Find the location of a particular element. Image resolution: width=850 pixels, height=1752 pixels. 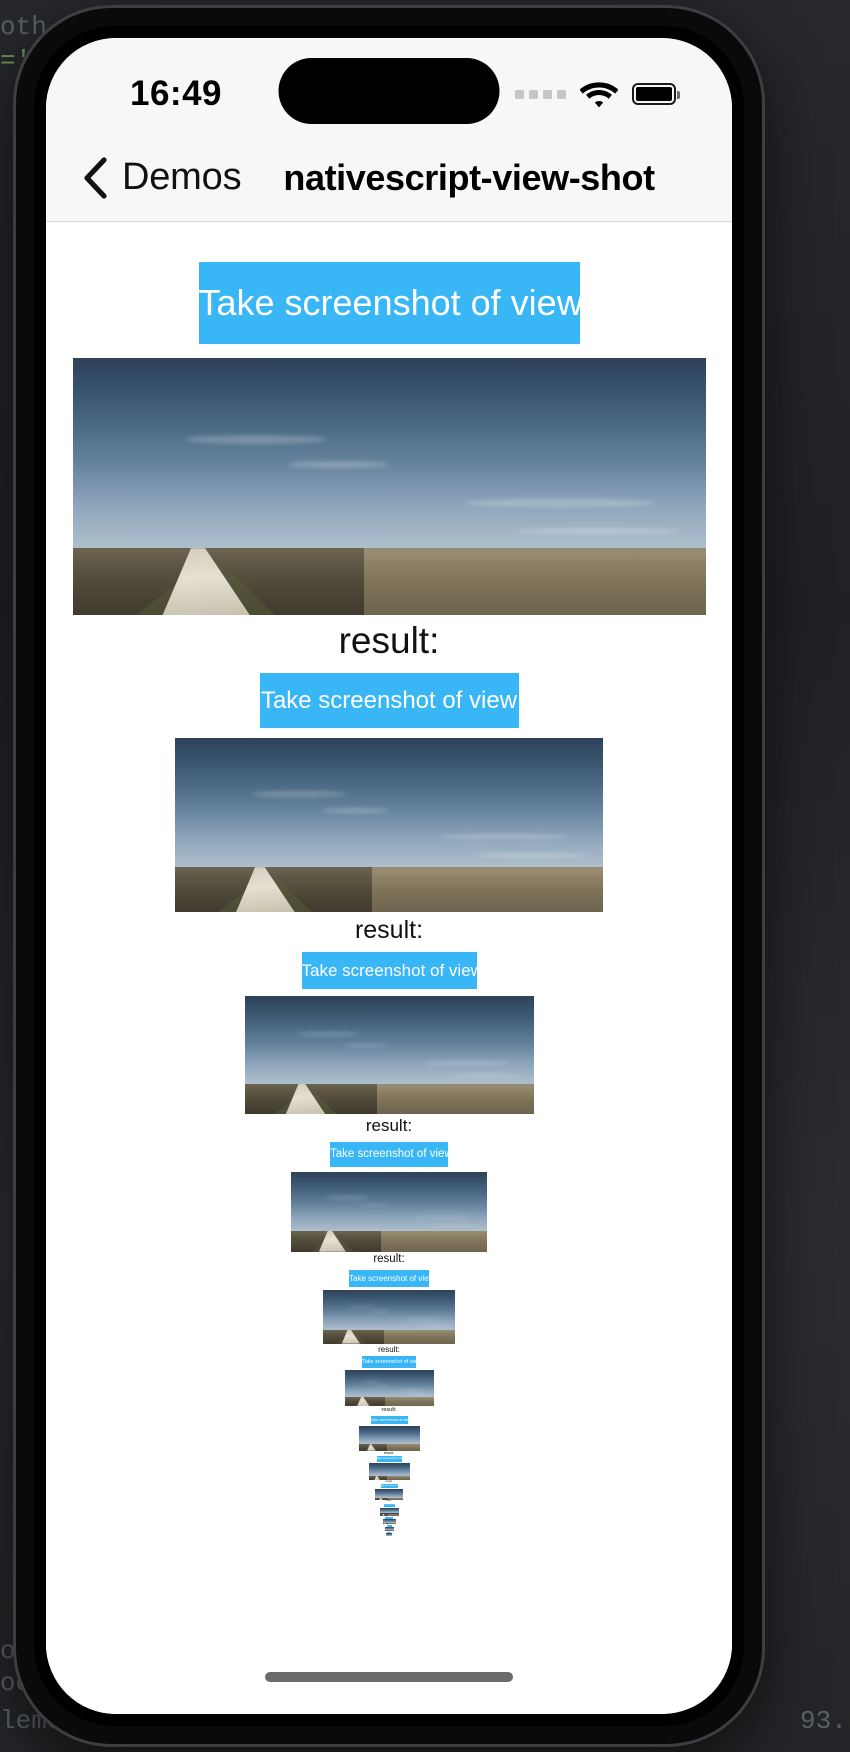

status-bar: 16:49 is located at coordinates (389, 86).